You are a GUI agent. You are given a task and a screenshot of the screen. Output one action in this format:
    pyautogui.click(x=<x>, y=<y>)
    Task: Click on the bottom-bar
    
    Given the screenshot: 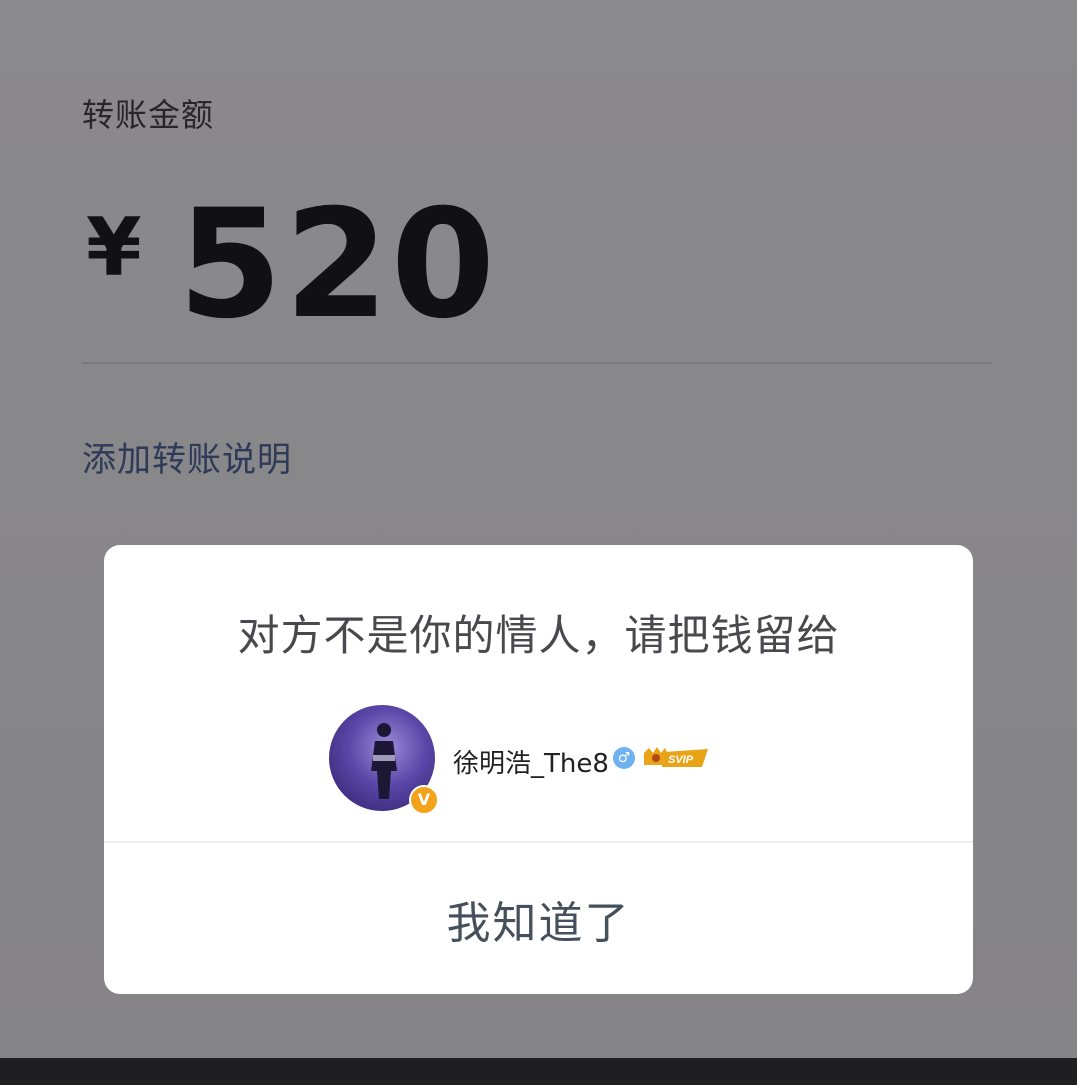 What is the action you would take?
    pyautogui.click(x=538, y=1071)
    